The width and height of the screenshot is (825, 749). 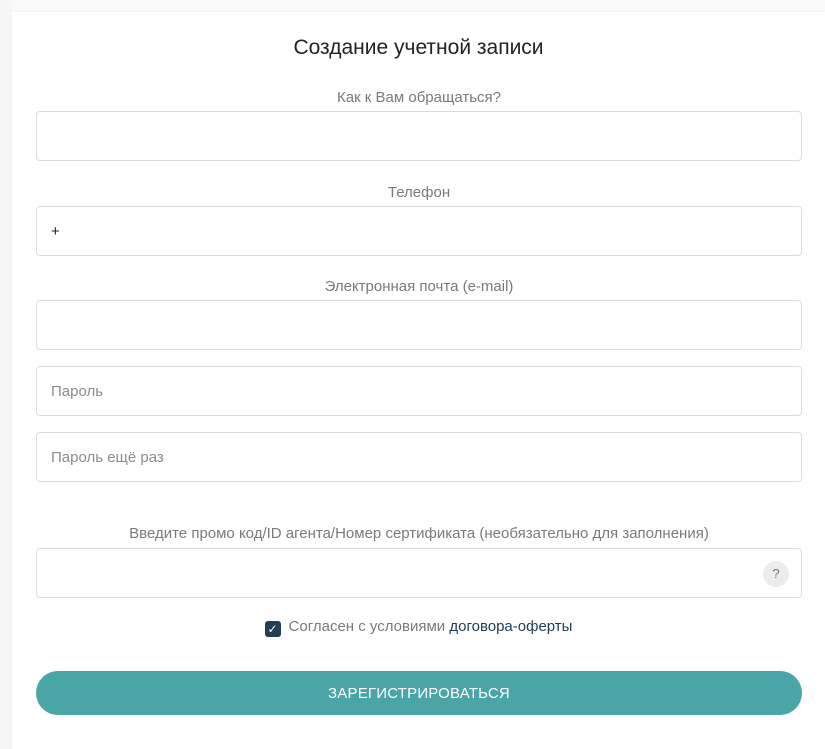 I want to click on email-label: Электронная почта (e-mail), so click(x=419, y=286).